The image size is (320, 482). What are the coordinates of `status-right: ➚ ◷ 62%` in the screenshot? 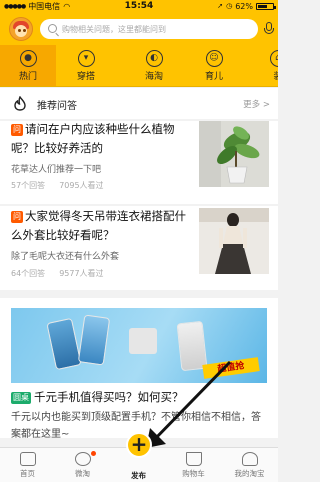 It's located at (246, 6).